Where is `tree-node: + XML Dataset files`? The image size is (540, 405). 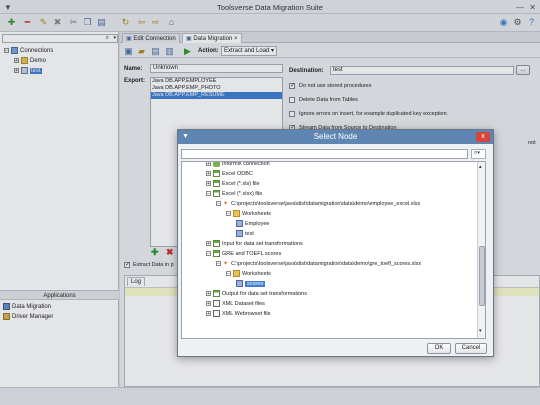 tree-node: + XML Dataset files is located at coordinates (235, 304).